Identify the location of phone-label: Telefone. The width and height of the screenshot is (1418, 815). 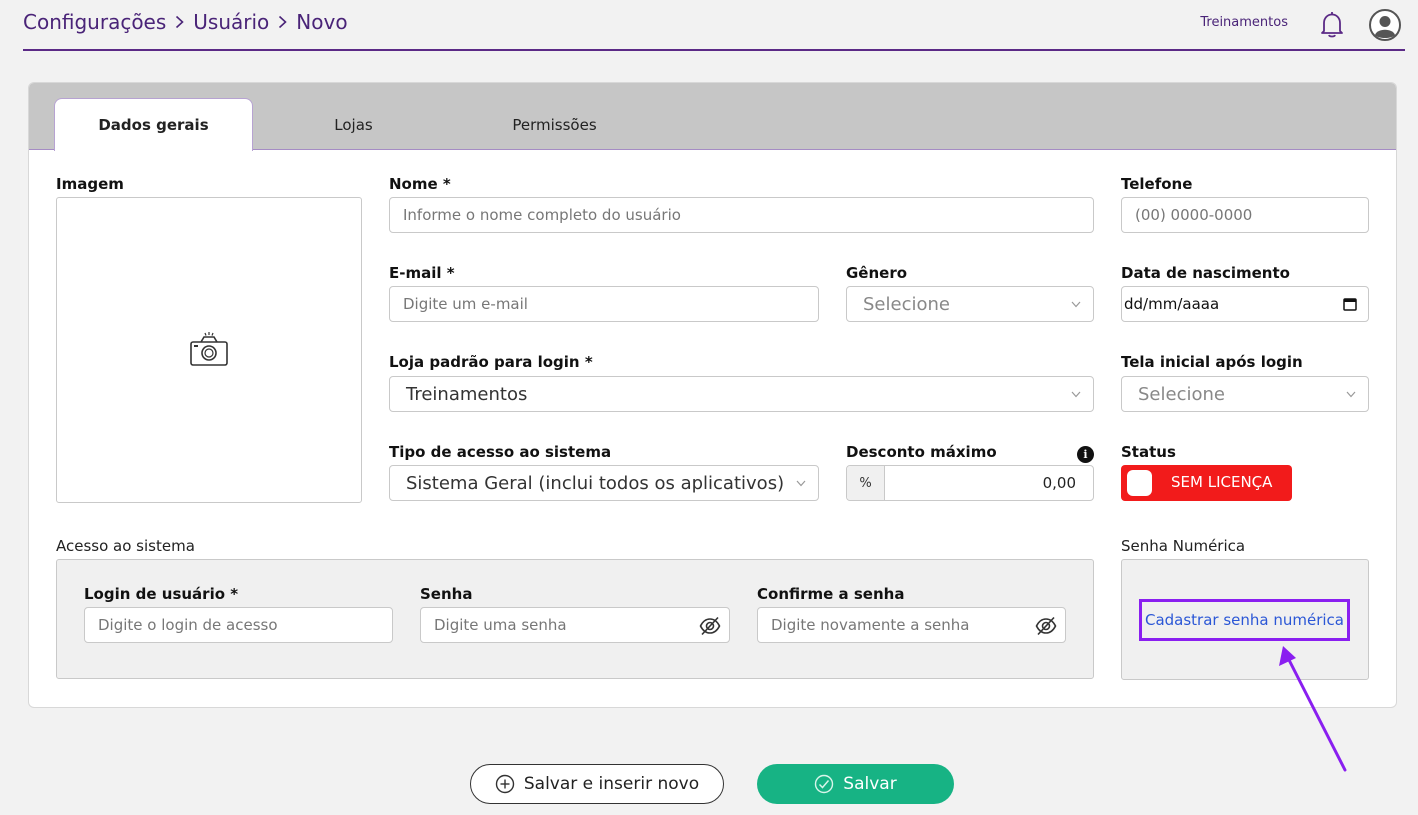
(1157, 184).